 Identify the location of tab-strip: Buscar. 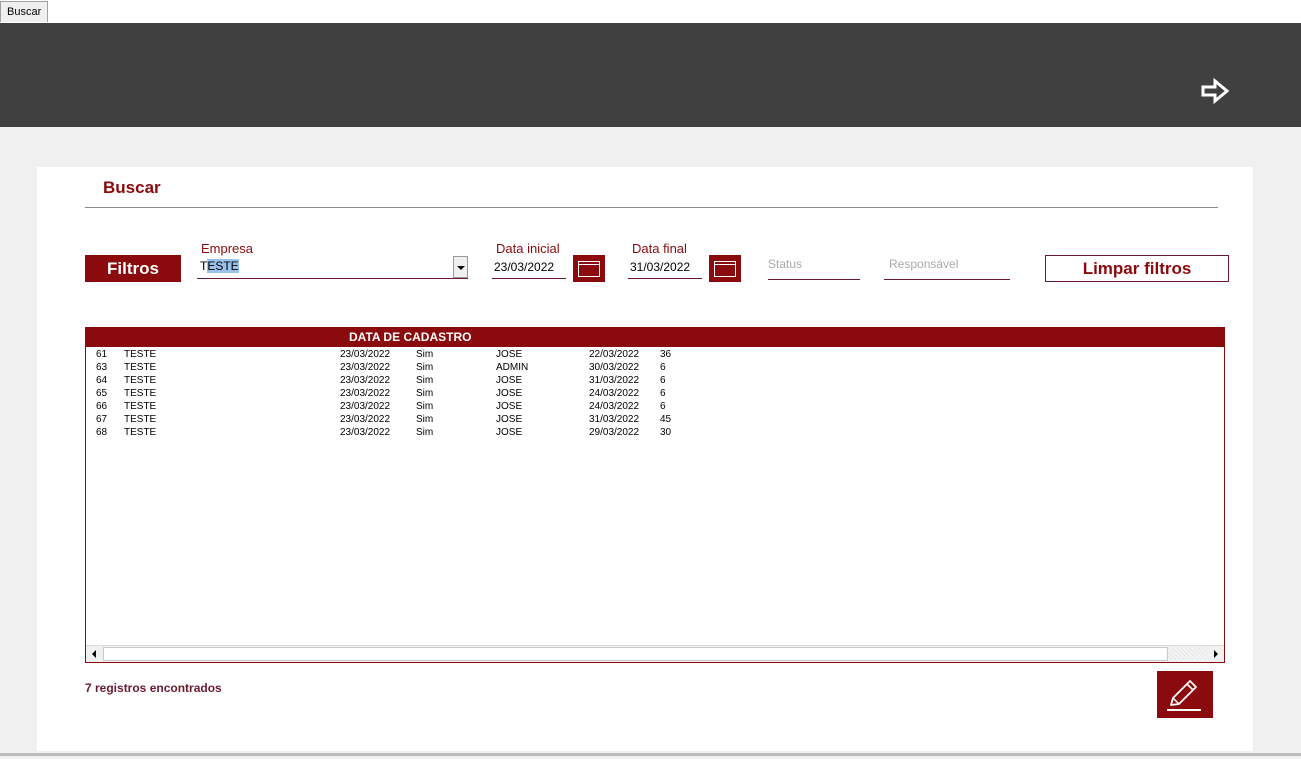
(650, 11).